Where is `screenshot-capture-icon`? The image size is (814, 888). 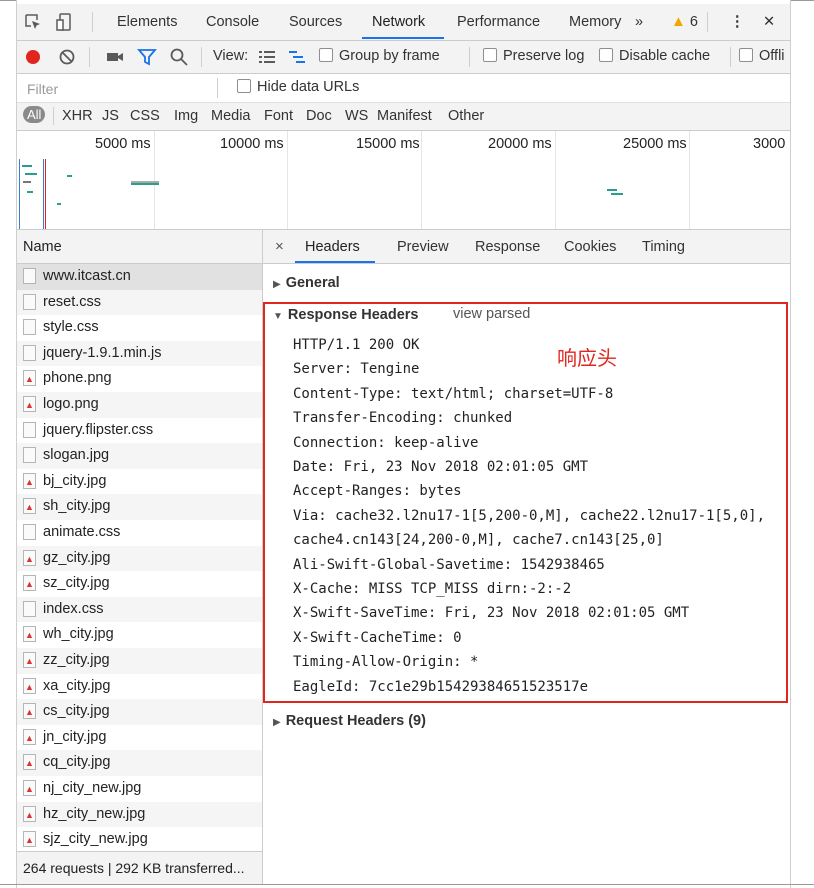
screenshot-capture-icon is located at coordinates (115, 57).